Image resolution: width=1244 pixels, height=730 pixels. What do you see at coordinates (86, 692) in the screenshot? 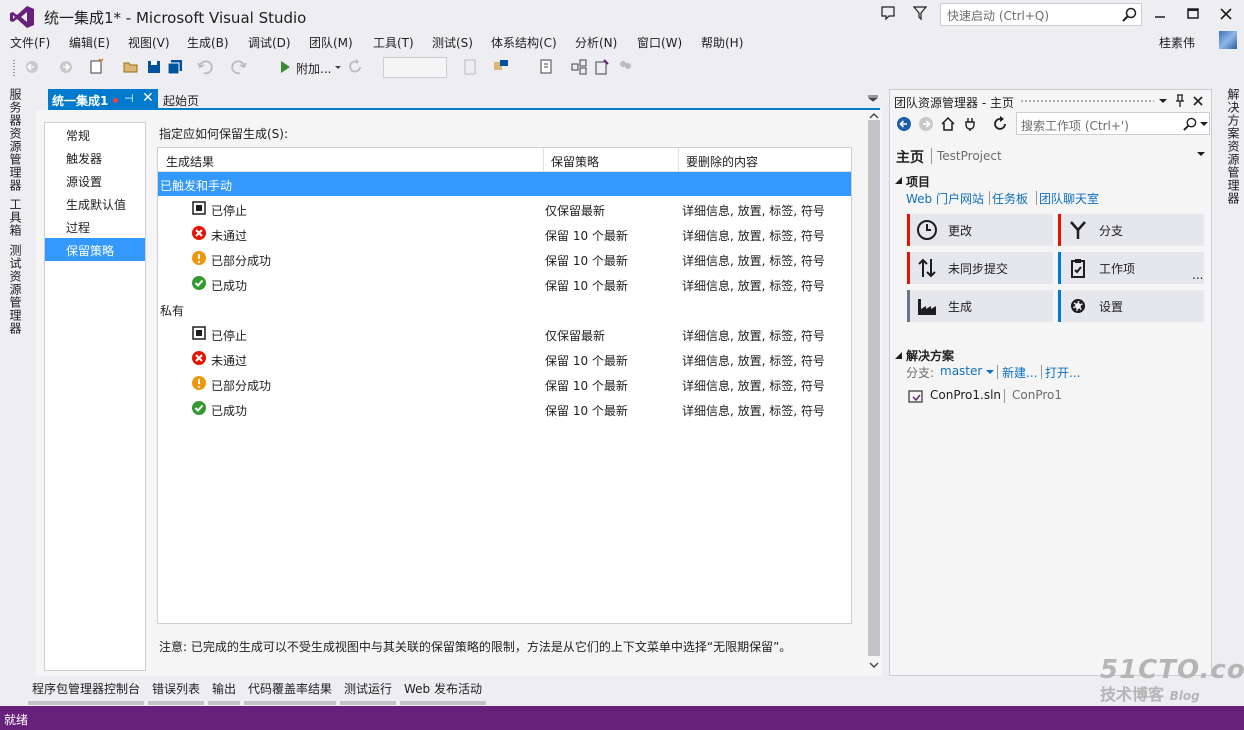
I see `package-manager-console-tab: 程序包管理器控制台` at bounding box center [86, 692].